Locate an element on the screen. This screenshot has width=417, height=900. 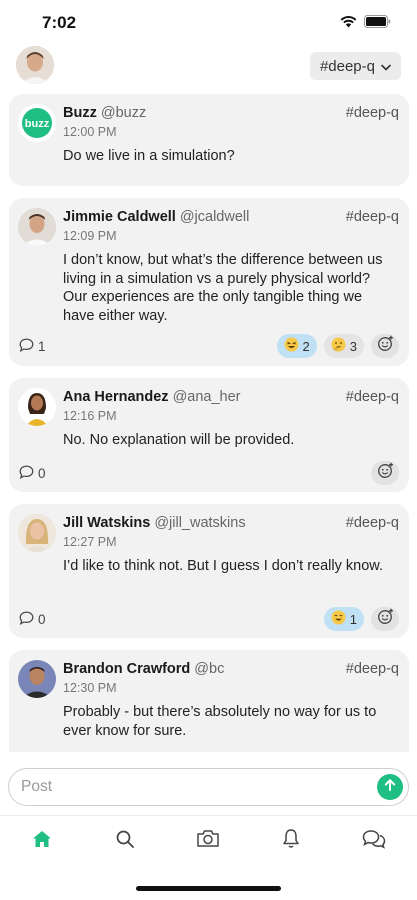
comment-button: 1 is located at coordinates (32, 346).